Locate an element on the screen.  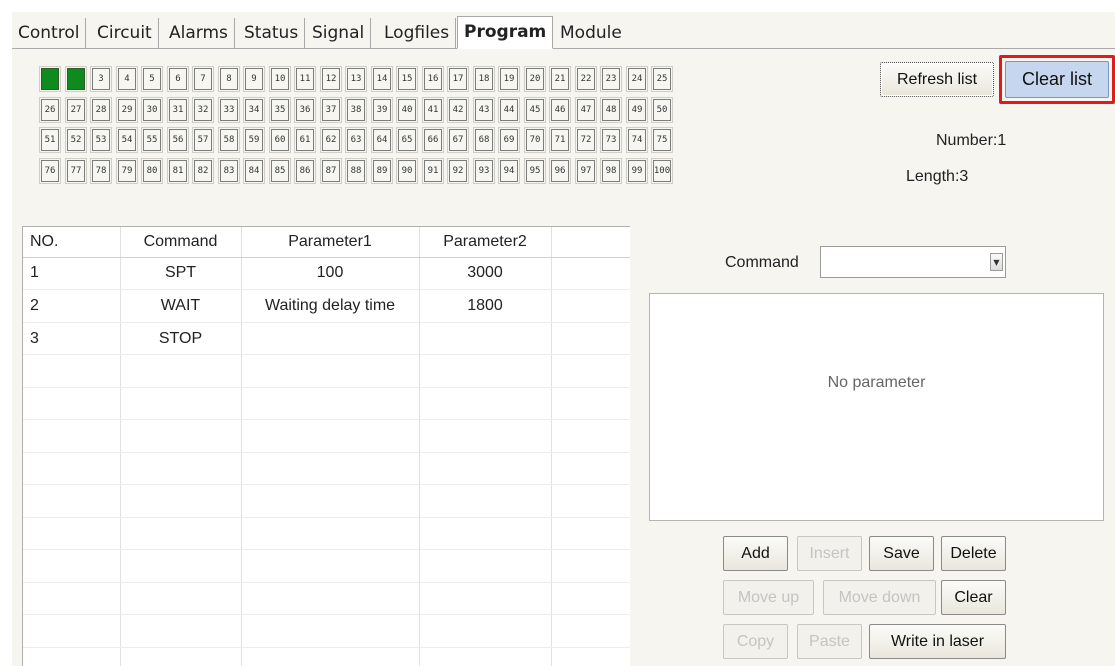
program-slot-30: 30 is located at coordinates (152, 110).